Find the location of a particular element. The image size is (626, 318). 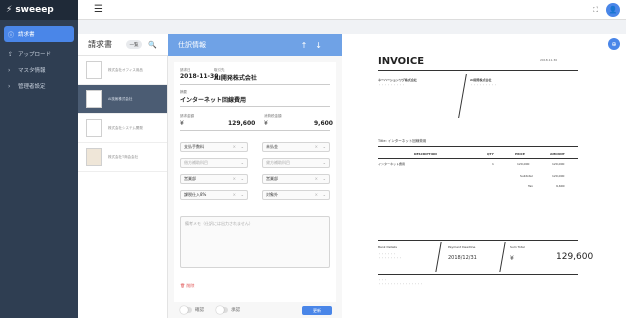

amount-label: 請求金額 is located at coordinates (187, 116).